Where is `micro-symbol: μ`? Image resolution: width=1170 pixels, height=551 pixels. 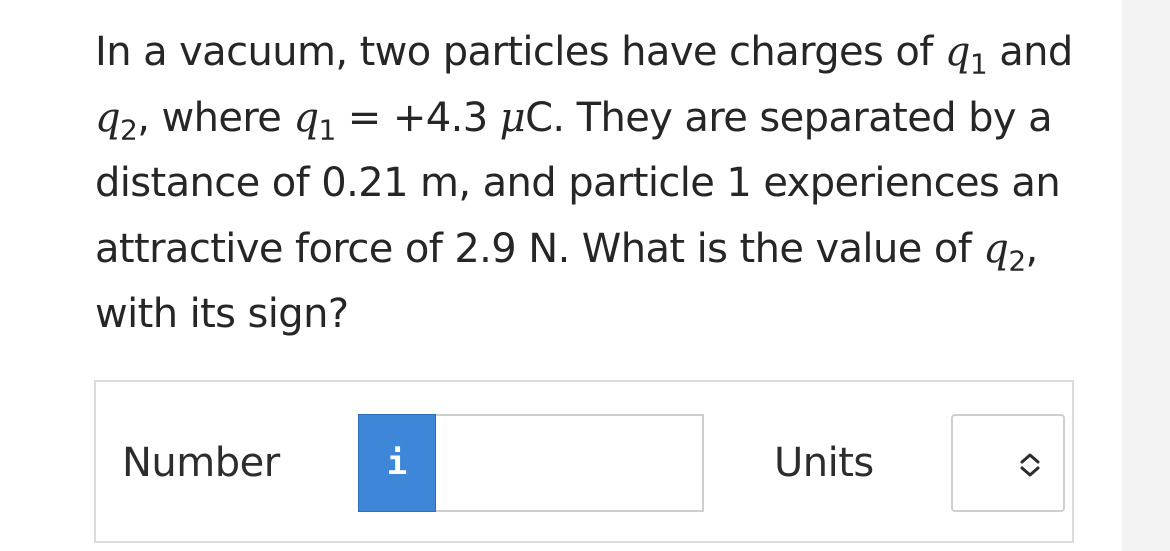
micro-symbol: μ is located at coordinates (512, 117).